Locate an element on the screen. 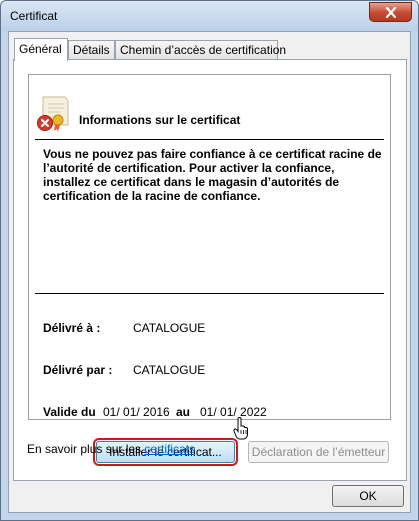 The image size is (419, 521). valid-to-label: au is located at coordinates (183, 412).